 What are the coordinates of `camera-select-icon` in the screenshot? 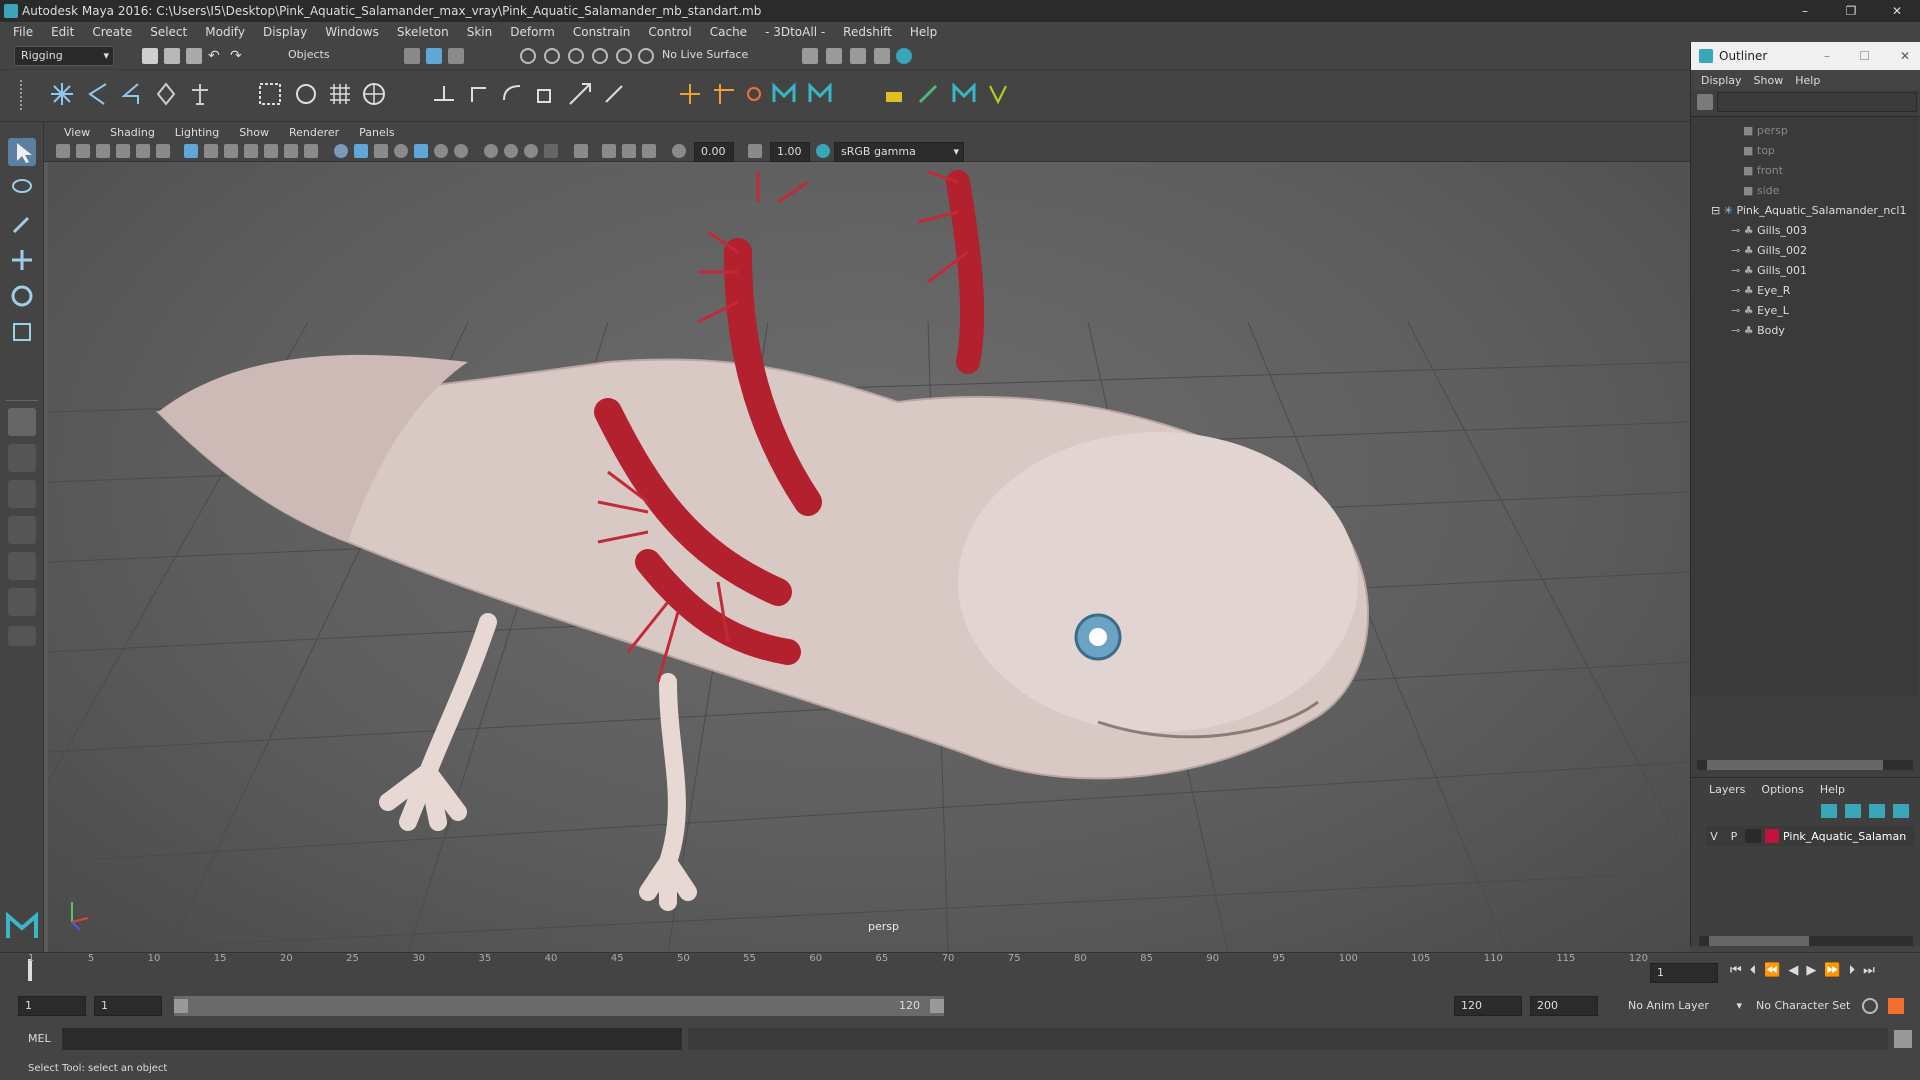 It's located at (63, 151).